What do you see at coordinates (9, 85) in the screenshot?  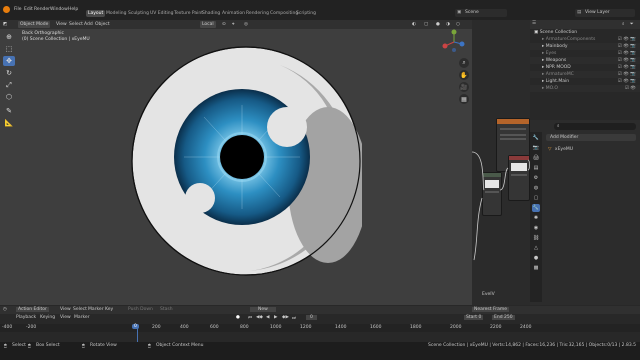 I see `scale-tool-icon: ⤢` at bounding box center [9, 85].